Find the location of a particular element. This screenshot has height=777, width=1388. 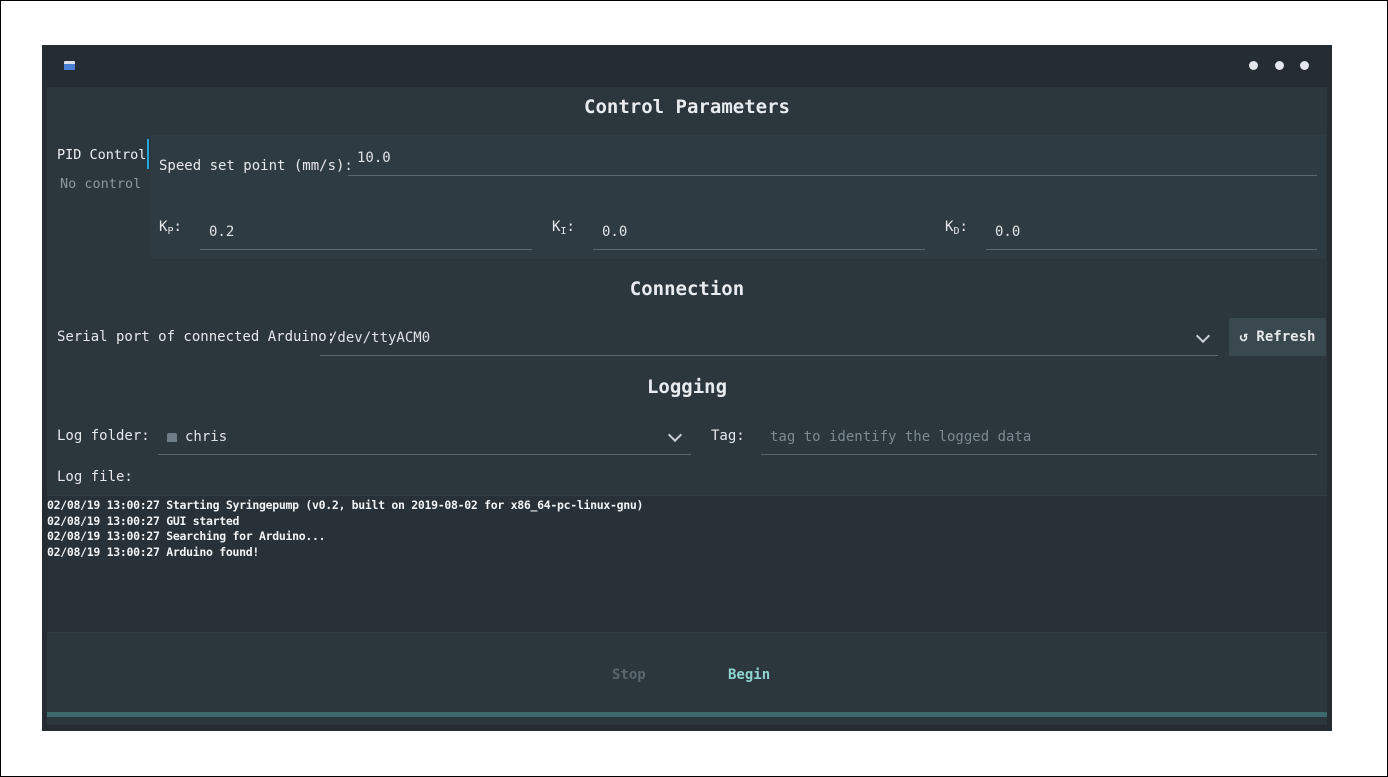

refresh-button: ↺ Refresh is located at coordinates (1277, 337).